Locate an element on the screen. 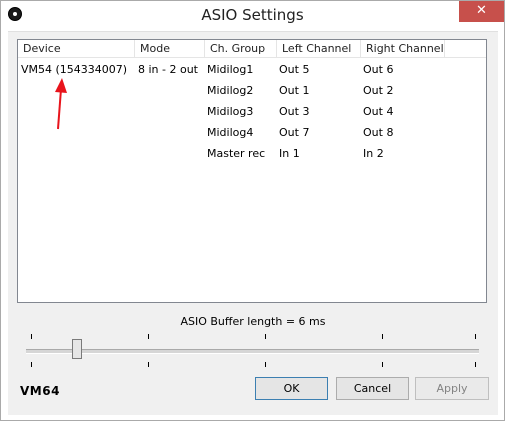  left-channel-cell: Out 7 is located at coordinates (294, 133).